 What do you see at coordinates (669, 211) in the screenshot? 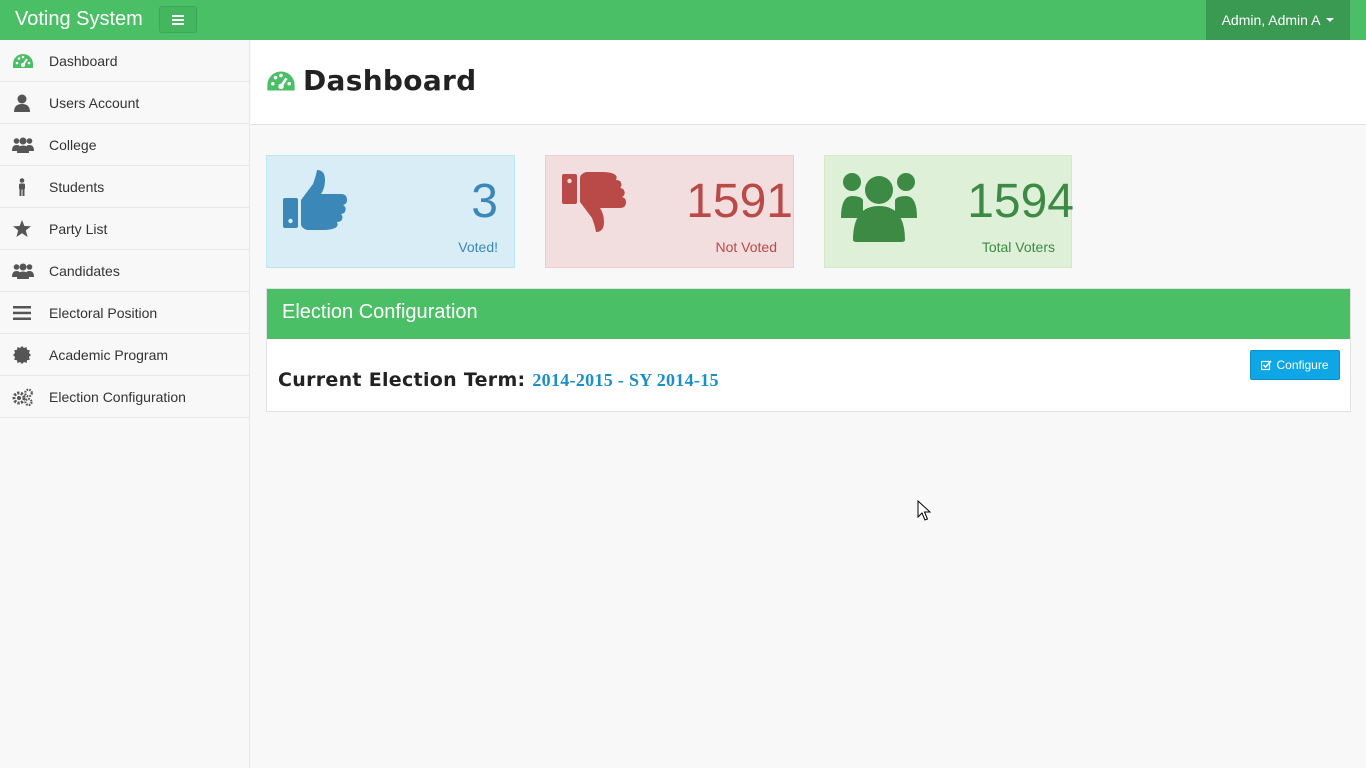
I see `stat-not-voted-card: 1591 Not Voted` at bounding box center [669, 211].